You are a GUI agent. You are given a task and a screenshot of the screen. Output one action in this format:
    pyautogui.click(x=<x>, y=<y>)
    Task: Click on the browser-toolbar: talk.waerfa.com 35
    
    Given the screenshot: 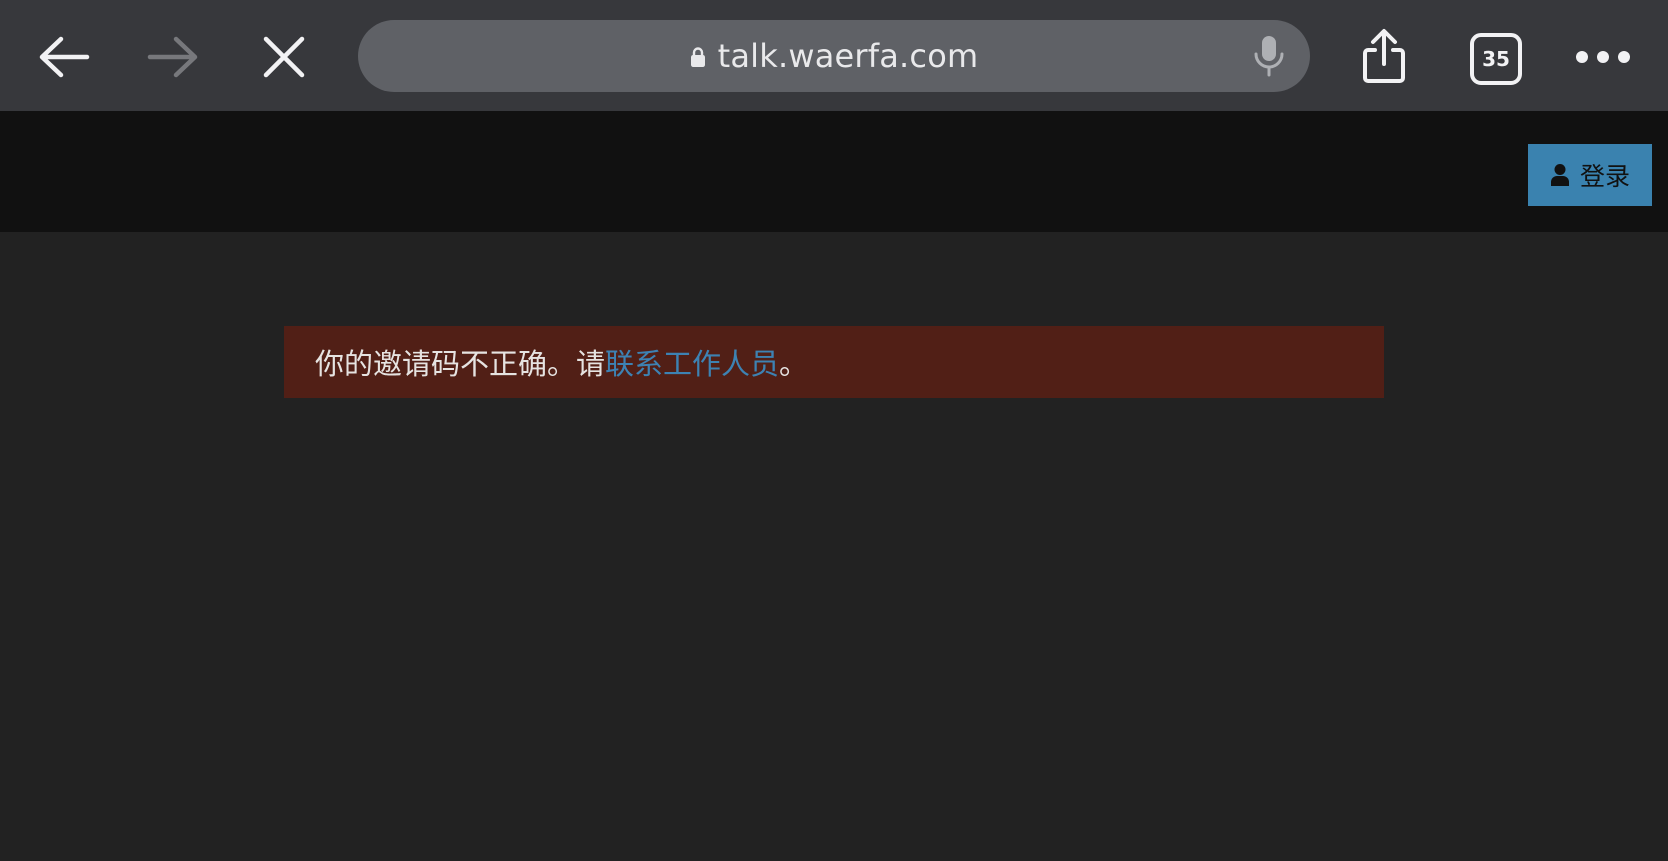 What is the action you would take?
    pyautogui.click(x=834, y=55)
    